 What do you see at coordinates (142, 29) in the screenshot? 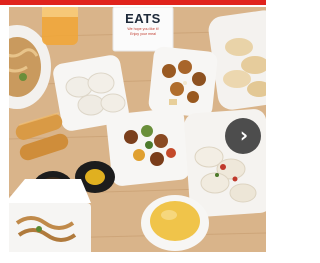
I see `sign-subtitle-1: We hope you like it!` at bounding box center [142, 29].